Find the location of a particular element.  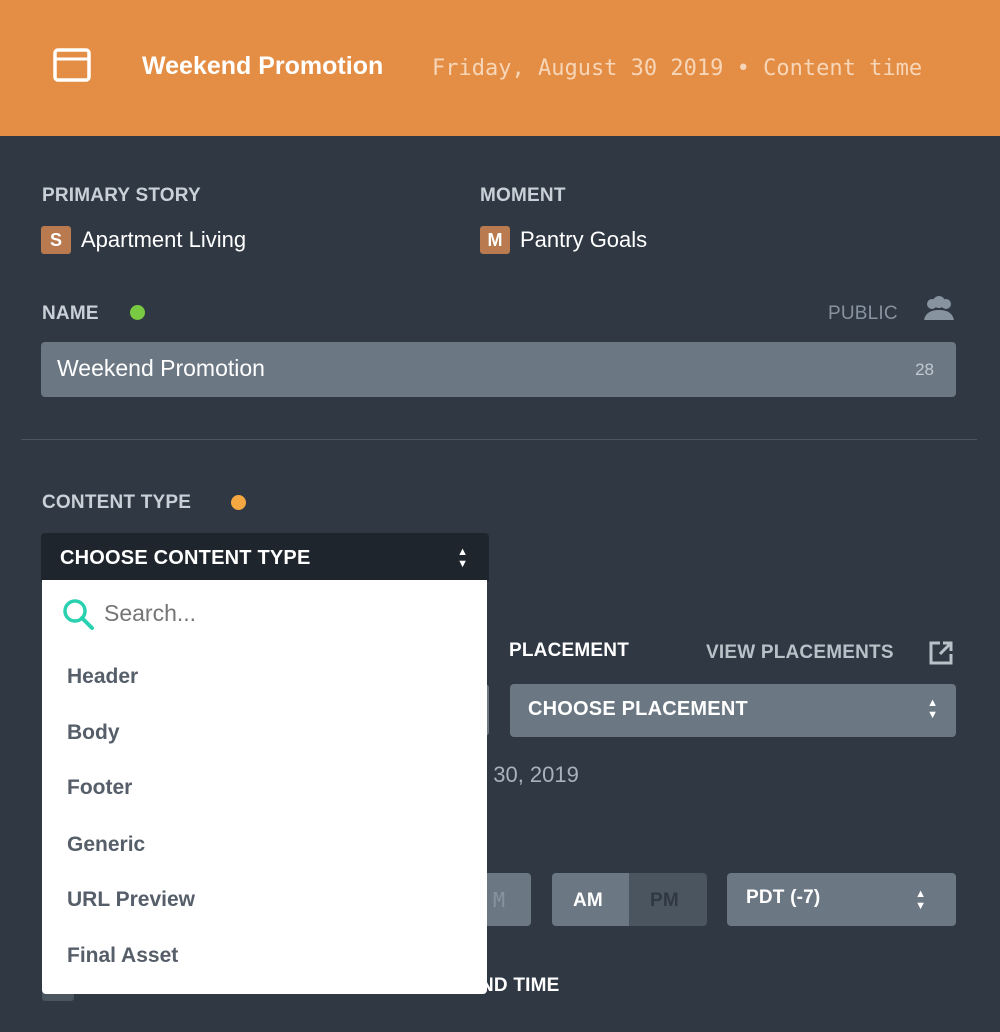

browser-window-icon is located at coordinates (72, 65).